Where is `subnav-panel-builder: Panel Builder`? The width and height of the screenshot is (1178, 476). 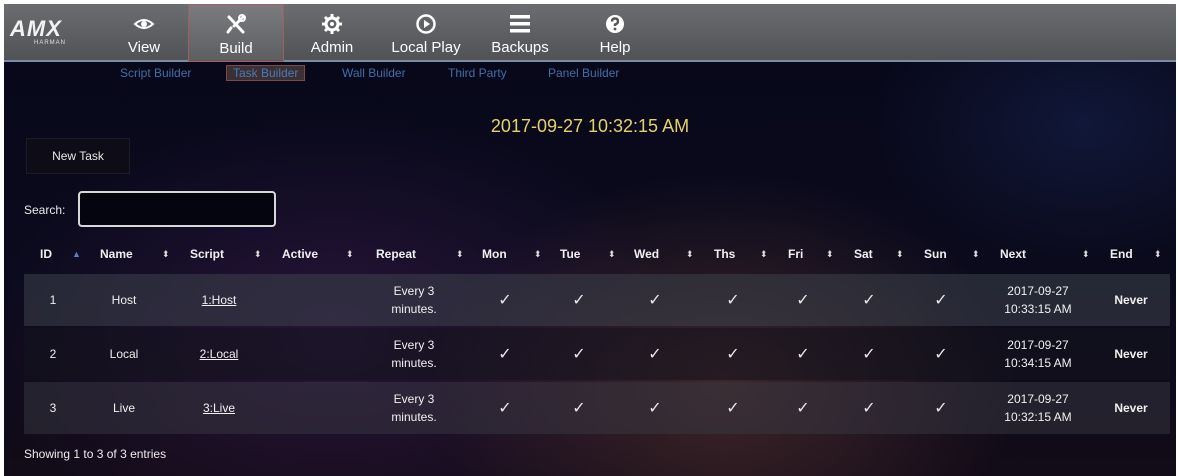
subnav-panel-builder: Panel Builder is located at coordinates (583, 73).